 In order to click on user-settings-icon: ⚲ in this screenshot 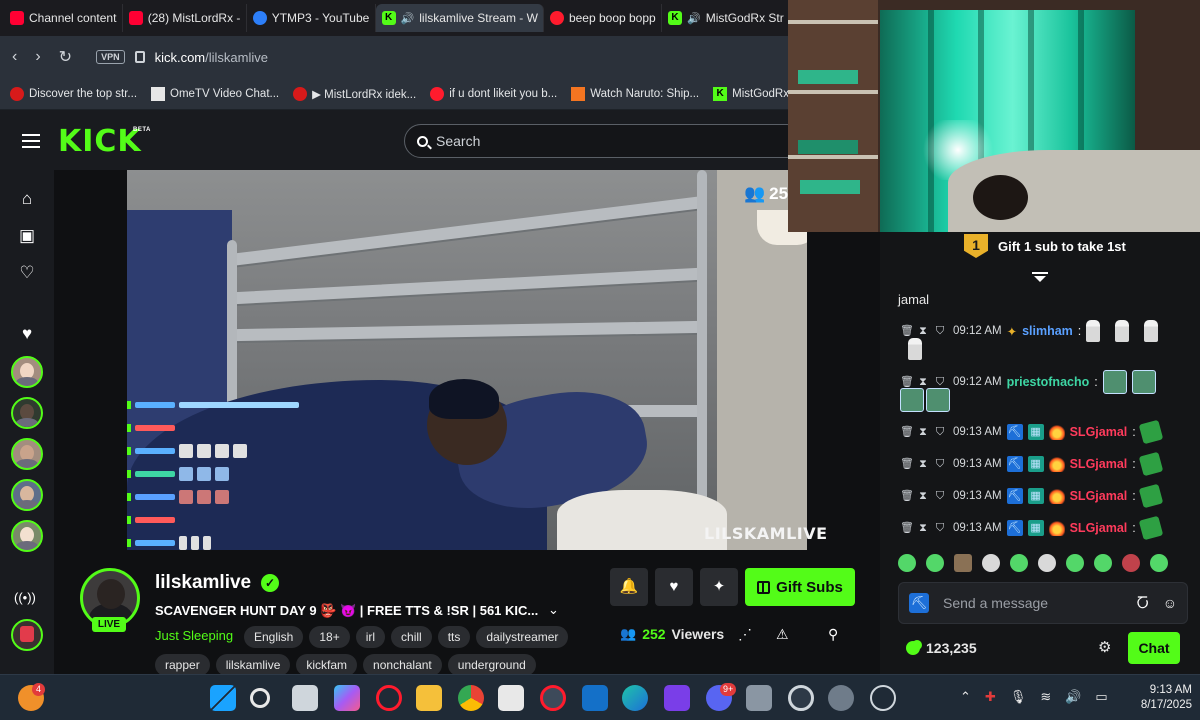, I will do `click(833, 634)`.